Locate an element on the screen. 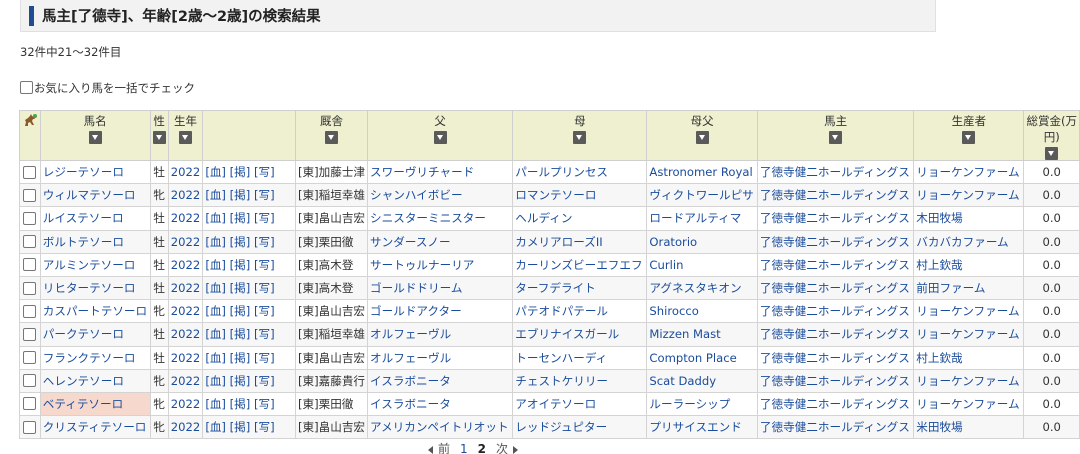 Image resolution: width=1080 pixels, height=454 pixels. damsire-link: Curlin is located at coordinates (666, 265).